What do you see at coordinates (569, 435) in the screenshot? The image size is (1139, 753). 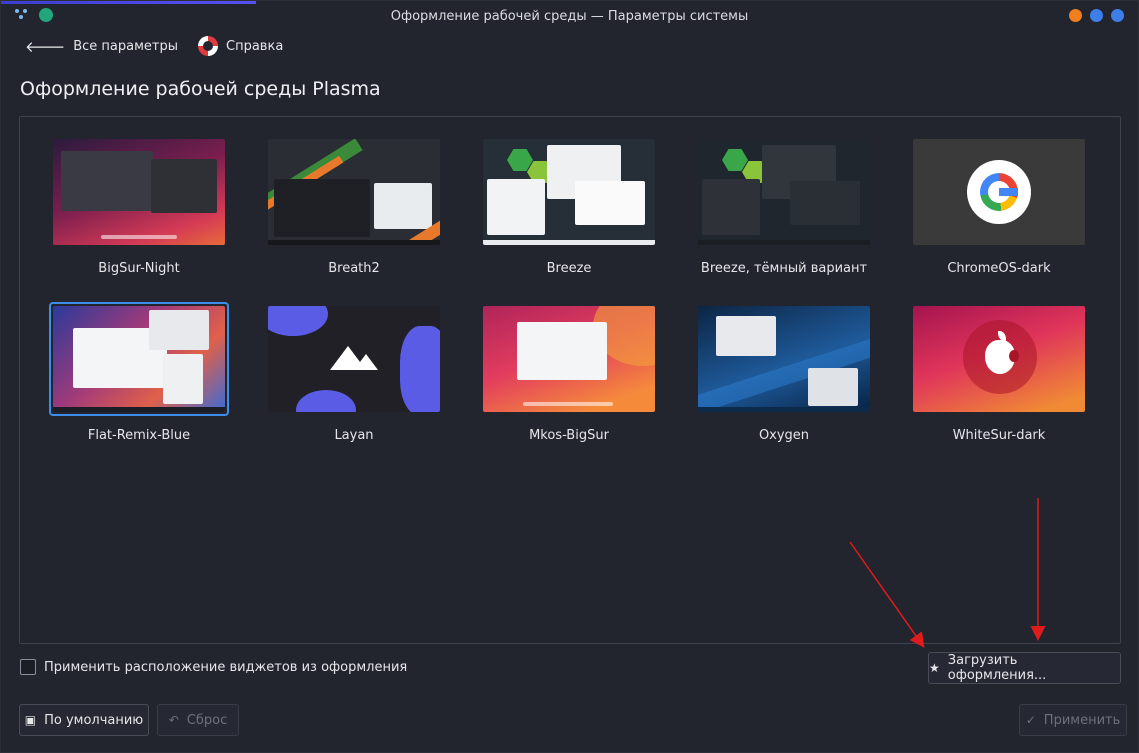 I see `theme-label: Mkos-BigSur` at bounding box center [569, 435].